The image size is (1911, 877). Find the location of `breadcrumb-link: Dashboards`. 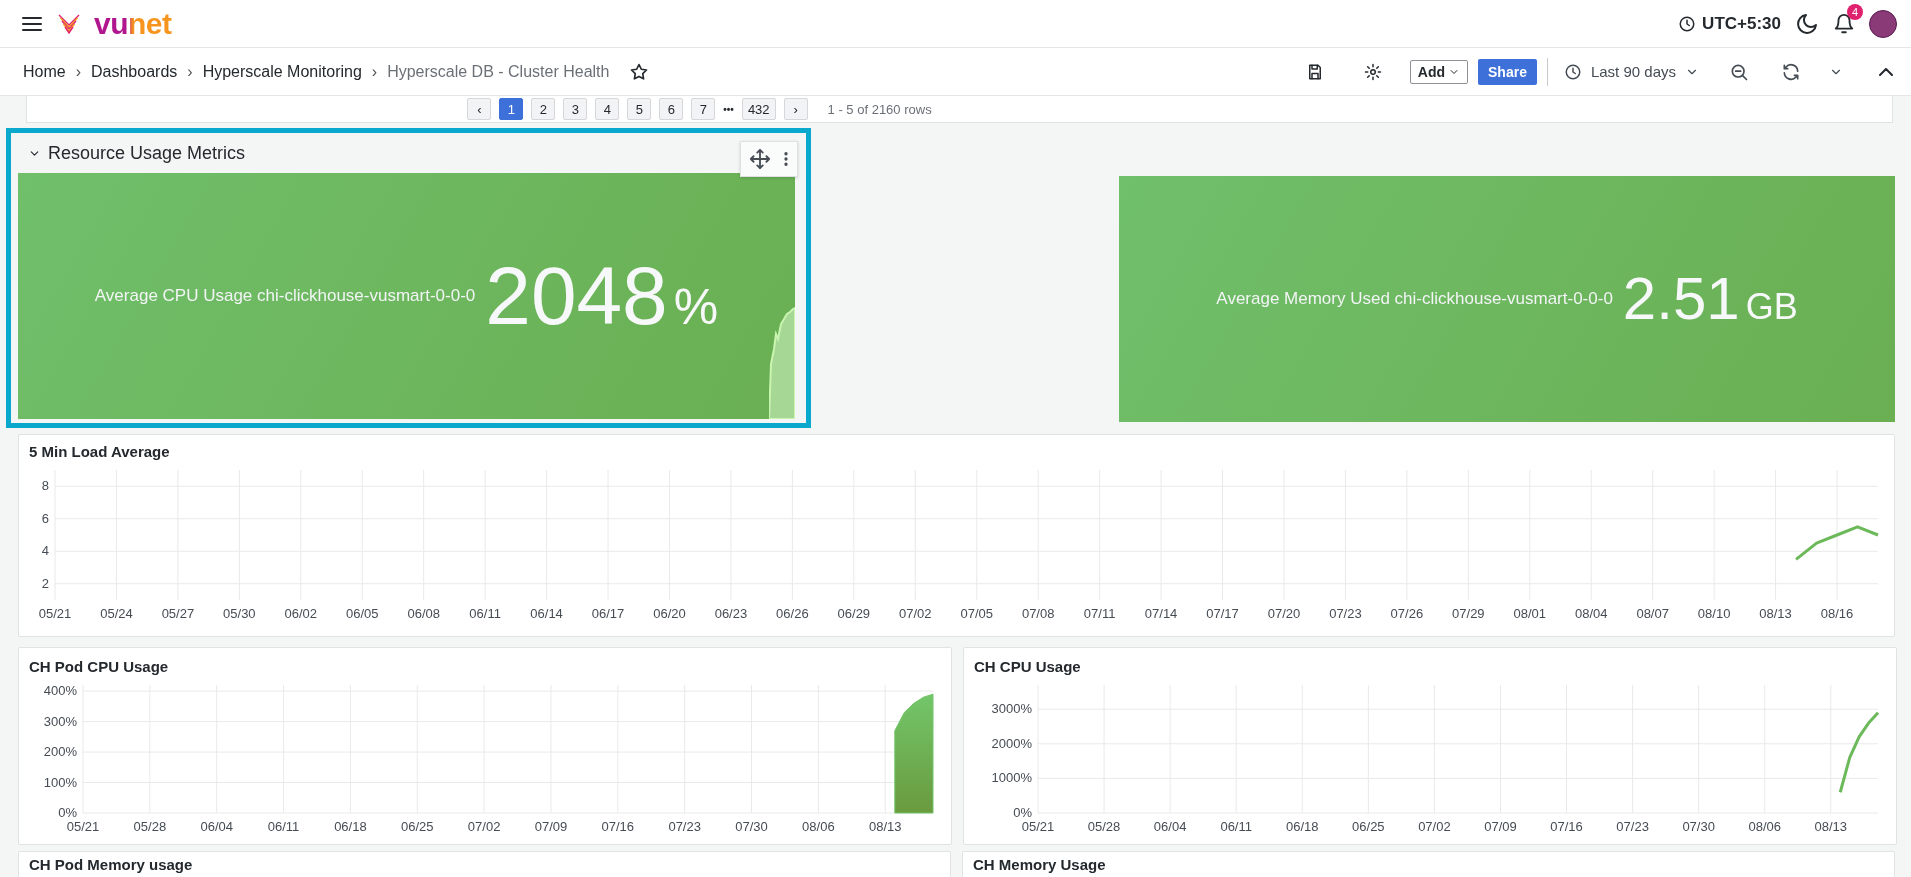

breadcrumb-link: Dashboards is located at coordinates (134, 71).